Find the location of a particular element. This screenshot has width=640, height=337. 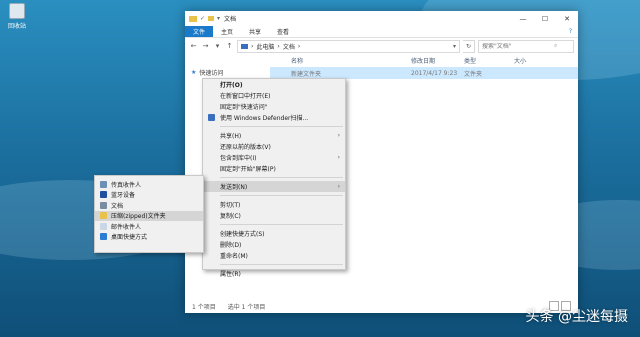

send-to-item-label: 蓝牙设备 is located at coordinates (123, 196).